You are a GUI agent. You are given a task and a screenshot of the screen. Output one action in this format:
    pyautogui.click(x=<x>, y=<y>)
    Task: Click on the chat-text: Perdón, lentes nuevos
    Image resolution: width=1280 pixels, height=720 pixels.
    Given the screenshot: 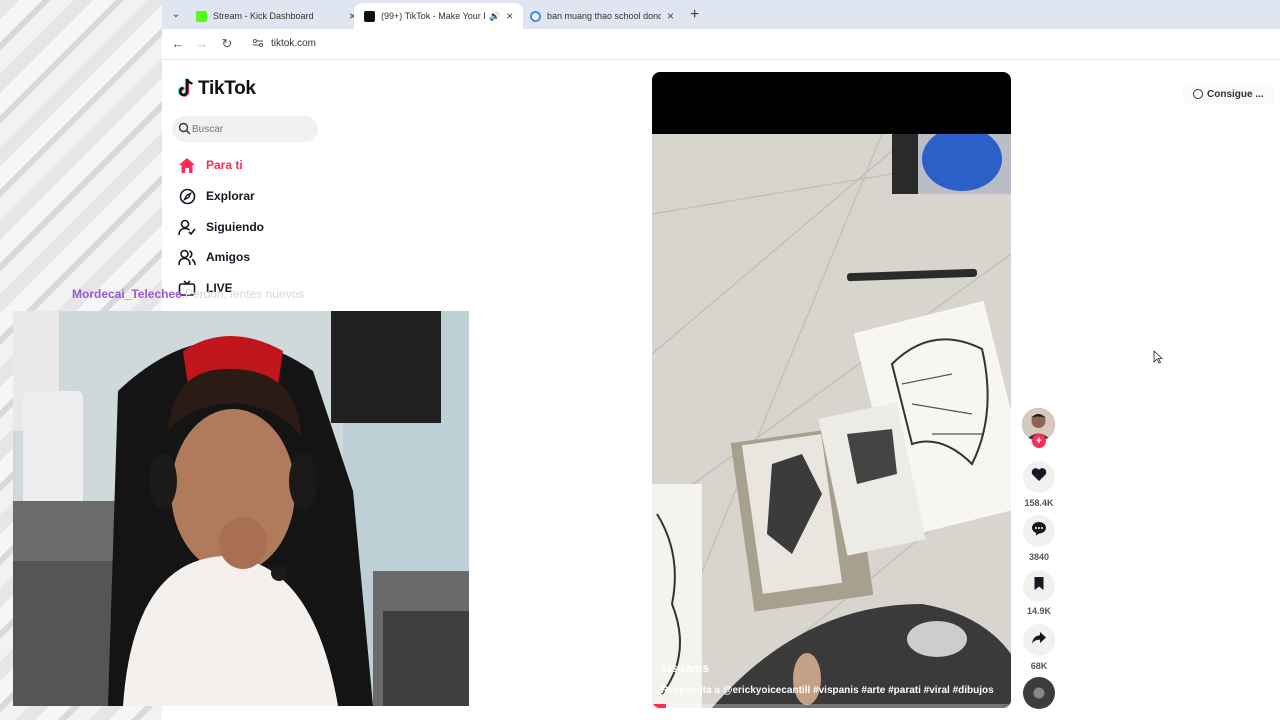 What is the action you would take?
    pyautogui.click(x=244, y=294)
    